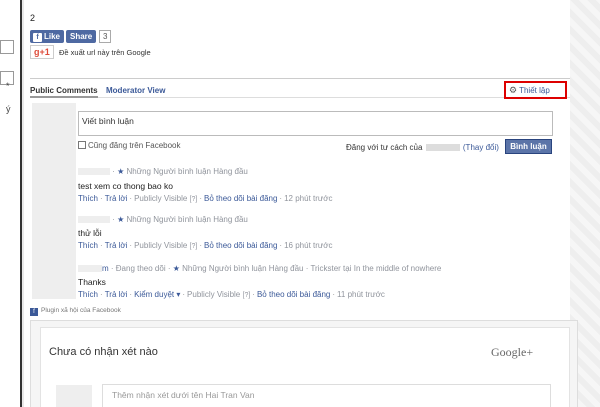  Describe the element at coordinates (361, 294) in the screenshot. I see `timestamp: 11 phút trước` at that location.